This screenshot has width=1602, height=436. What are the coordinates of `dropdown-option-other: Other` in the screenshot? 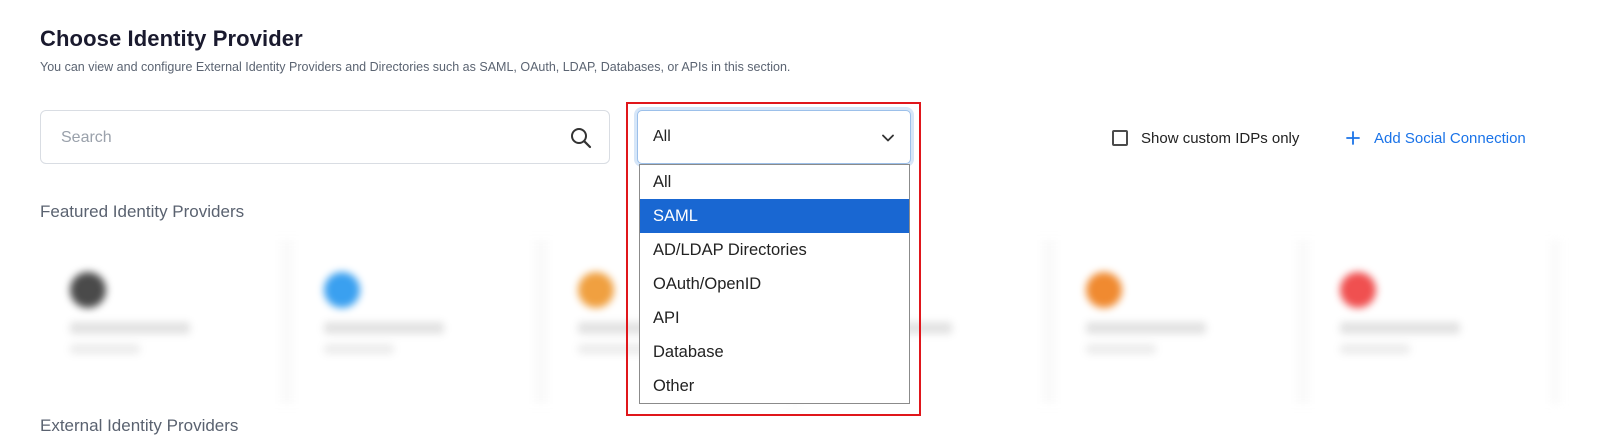 It's located at (774, 386).